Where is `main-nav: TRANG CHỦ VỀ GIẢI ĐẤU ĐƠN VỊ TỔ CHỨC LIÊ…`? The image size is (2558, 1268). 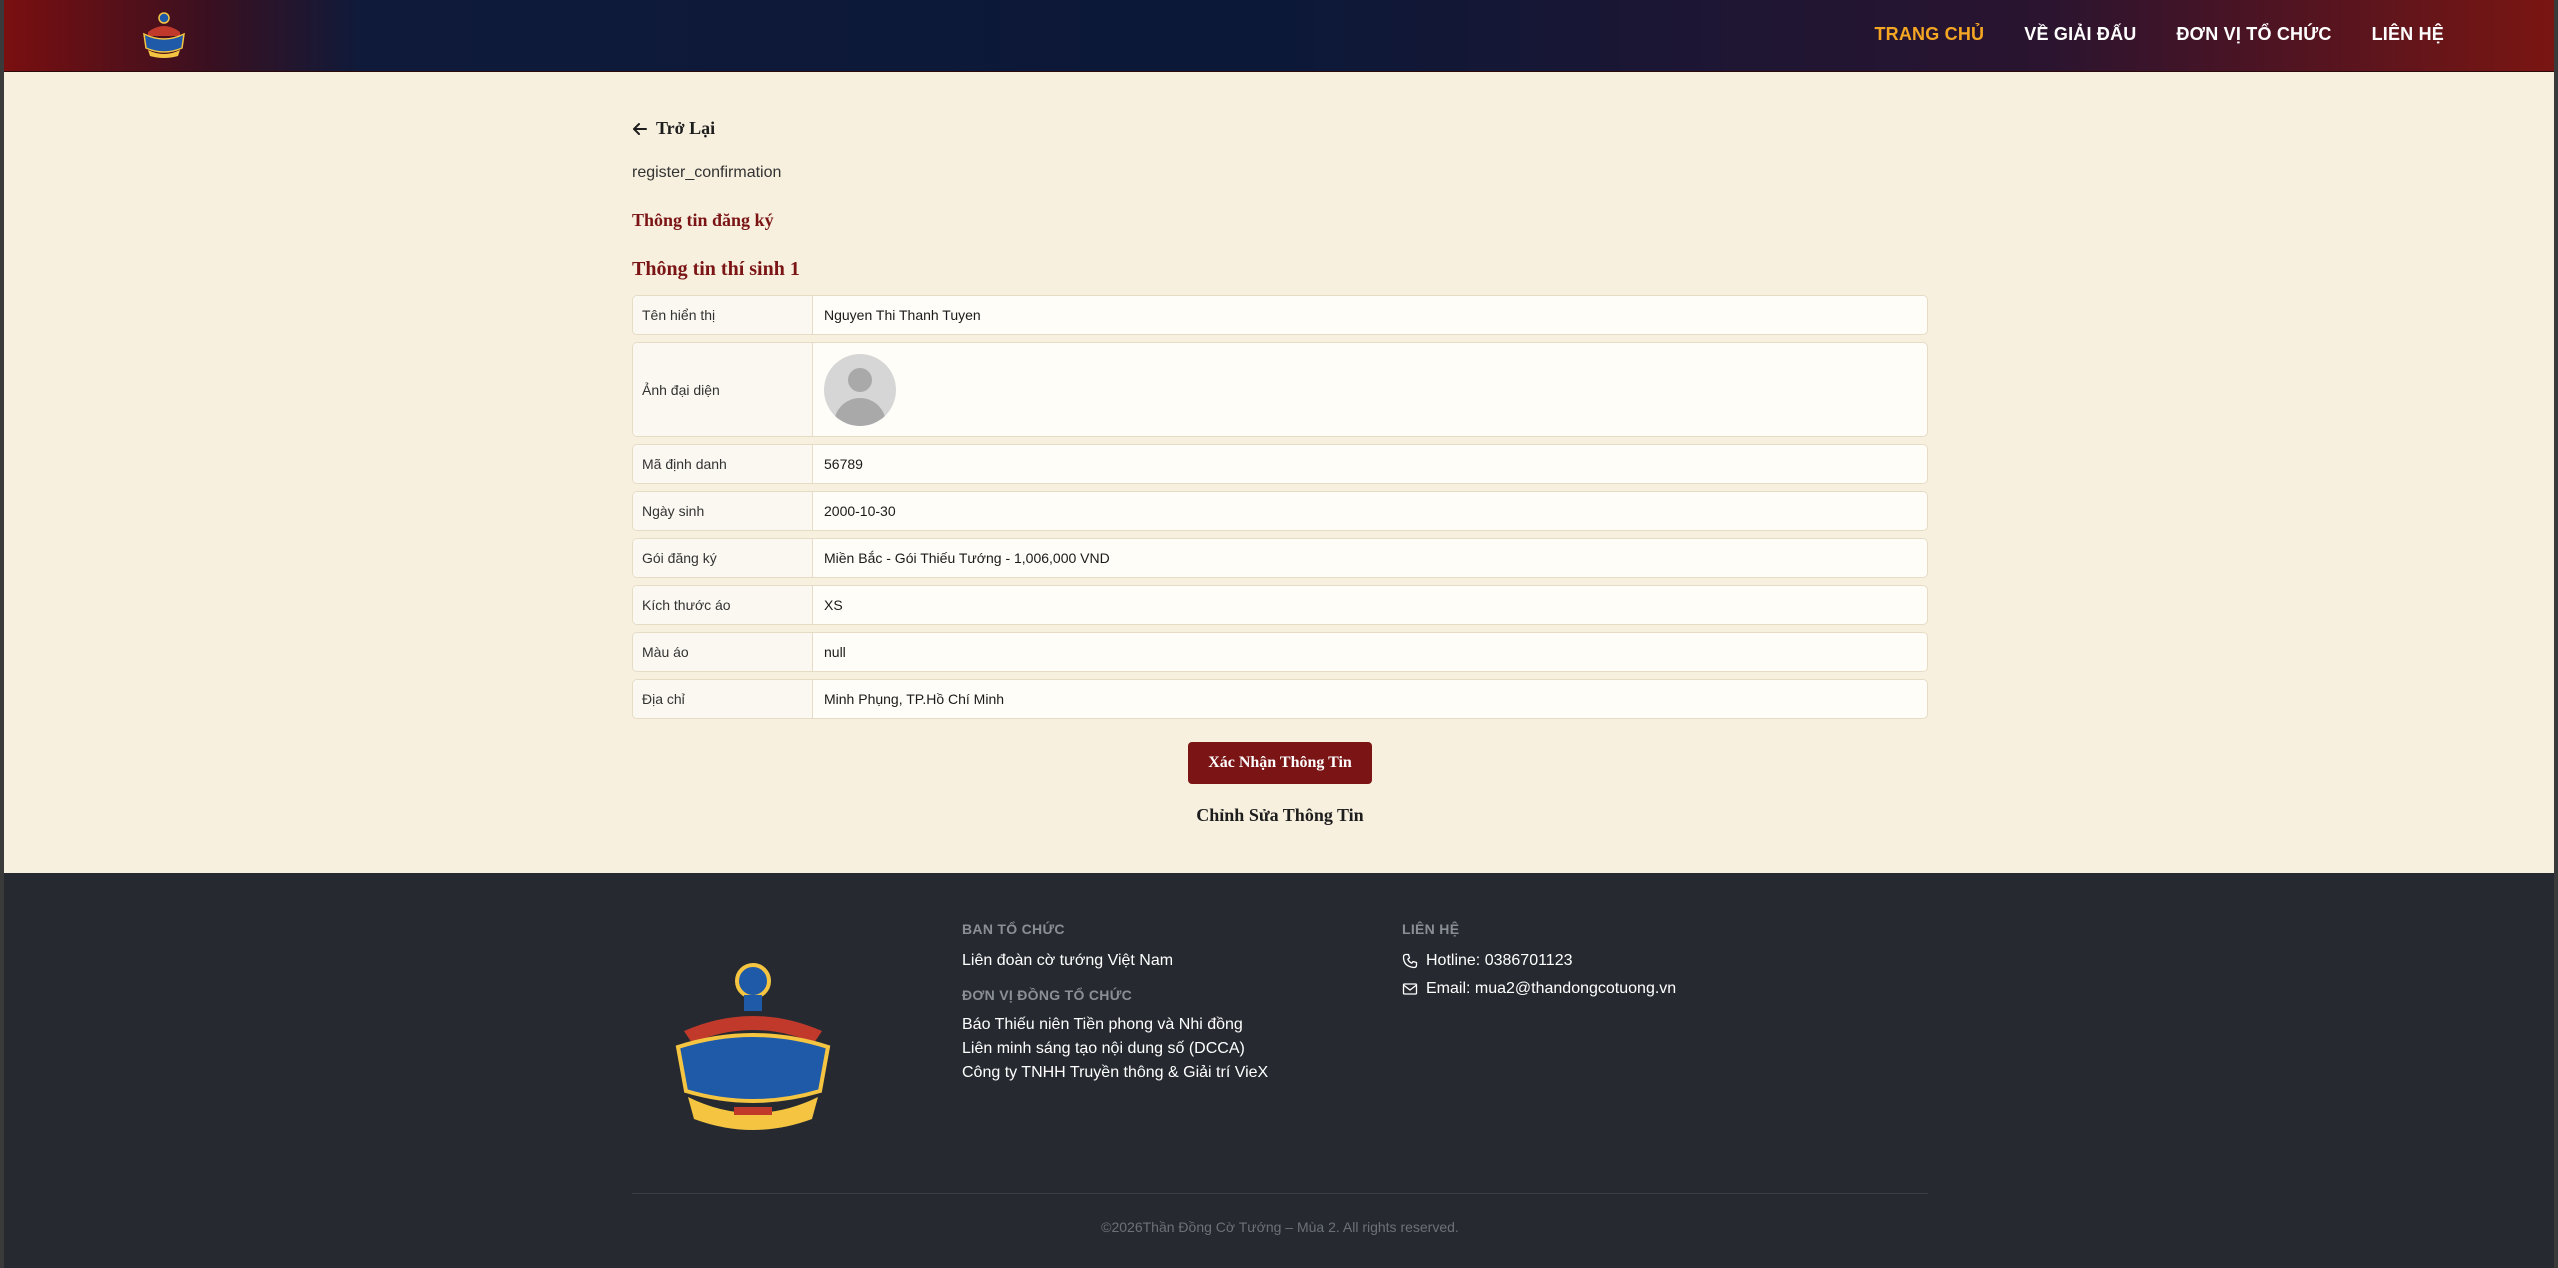
main-nav: TRANG CHỦ VỀ GIẢI ĐẤU ĐƠN VỊ TỔ CHỨC LIÊ… is located at coordinates (2159, 34).